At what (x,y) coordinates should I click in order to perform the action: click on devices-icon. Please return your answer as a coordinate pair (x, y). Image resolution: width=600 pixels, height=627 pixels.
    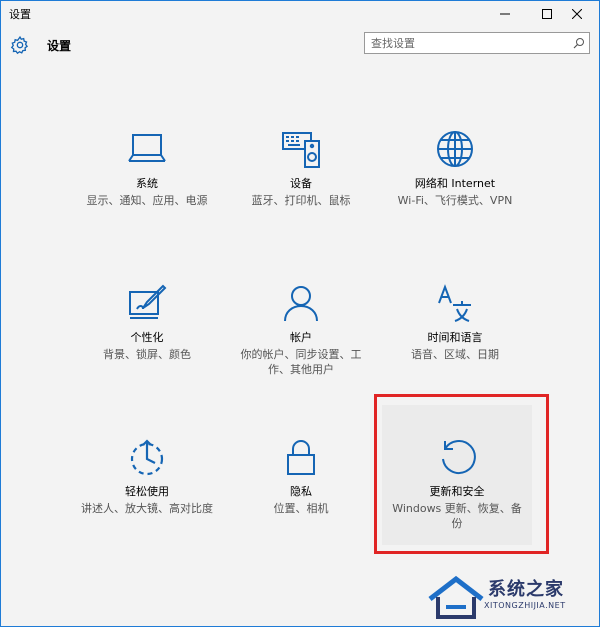
    Looking at the image, I should click on (301, 150).